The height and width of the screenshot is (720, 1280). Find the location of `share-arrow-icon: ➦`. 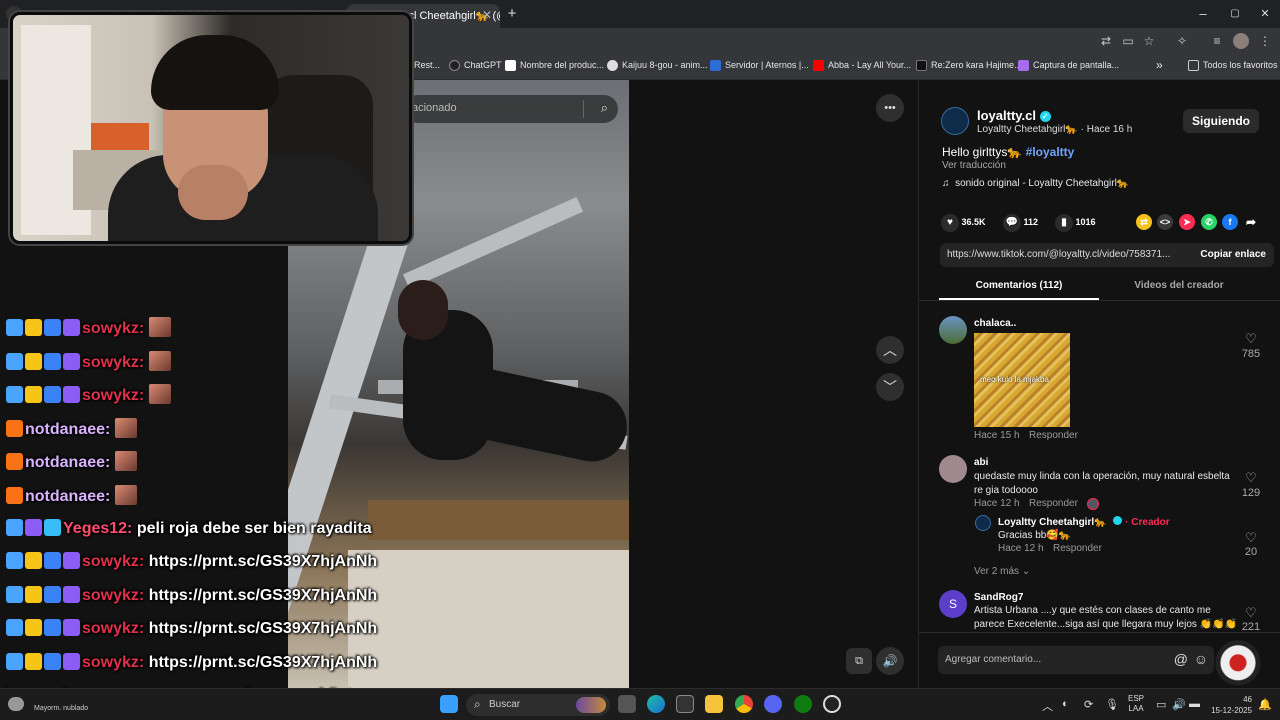

share-arrow-icon: ➦ is located at coordinates (1251, 222).